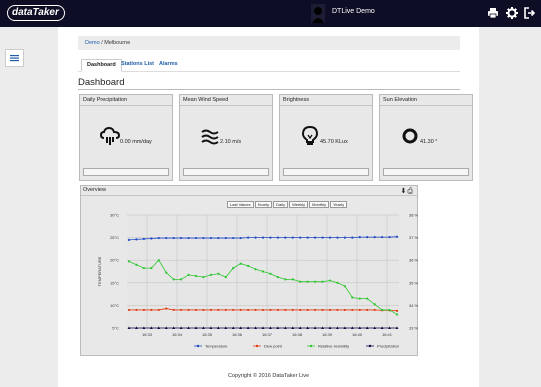 This screenshot has height=387, width=541. Describe the element at coordinates (226, 137) in the screenshot. I see `card-mean-wind-speed: Mean Wind Speed 2.10 m/s` at that location.